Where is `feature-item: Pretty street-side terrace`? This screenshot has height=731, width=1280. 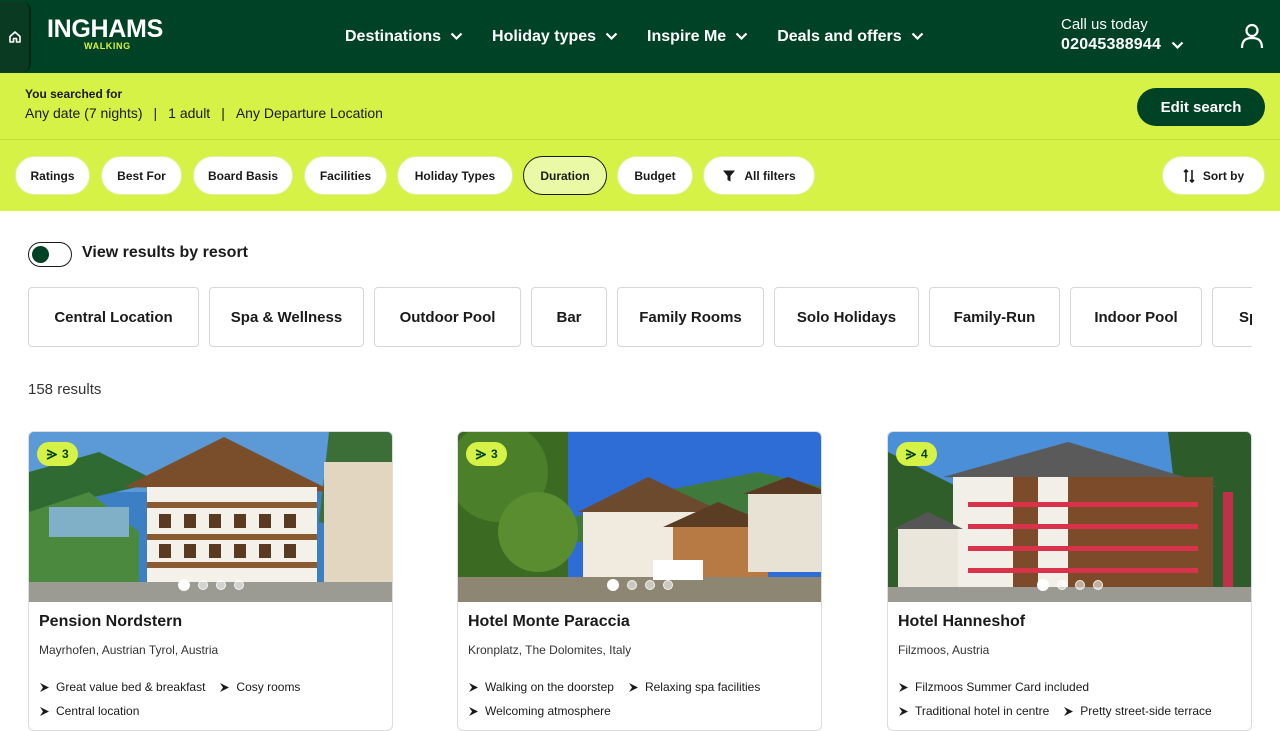
feature-item: Pretty street-side terrace is located at coordinates (1137, 711).